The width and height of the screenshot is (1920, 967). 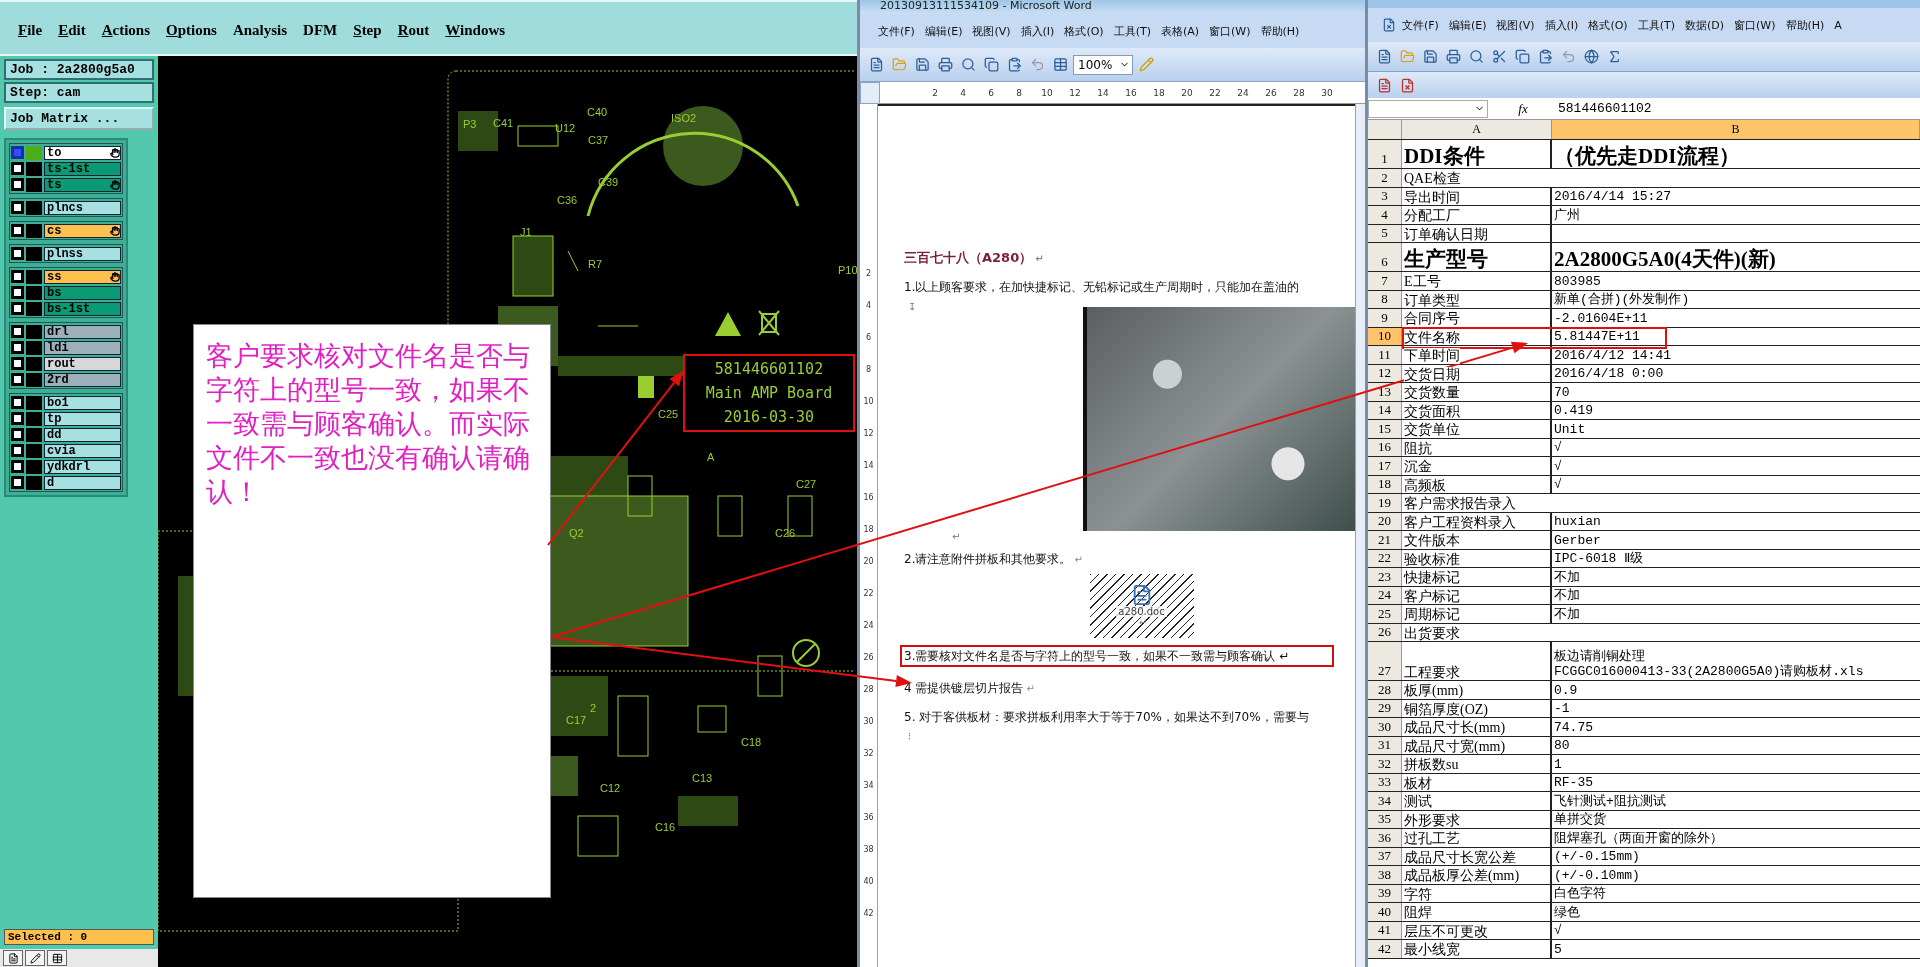 What do you see at coordinates (82, 230) in the screenshot?
I see `layer-name: cs` at bounding box center [82, 230].